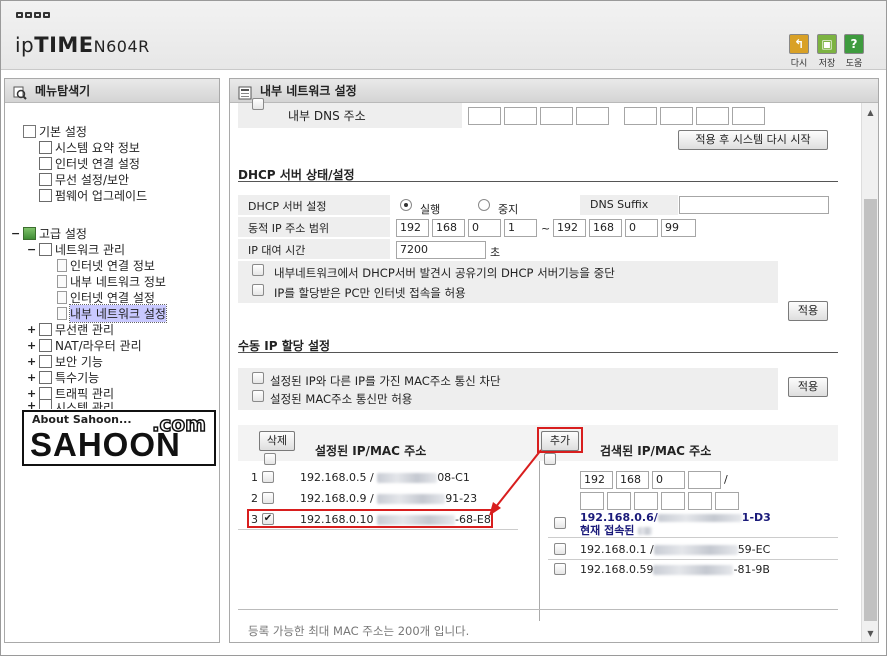 The image size is (887, 656). What do you see at coordinates (808, 387) in the screenshot?
I see `manual-apply-button: 적용` at bounding box center [808, 387].